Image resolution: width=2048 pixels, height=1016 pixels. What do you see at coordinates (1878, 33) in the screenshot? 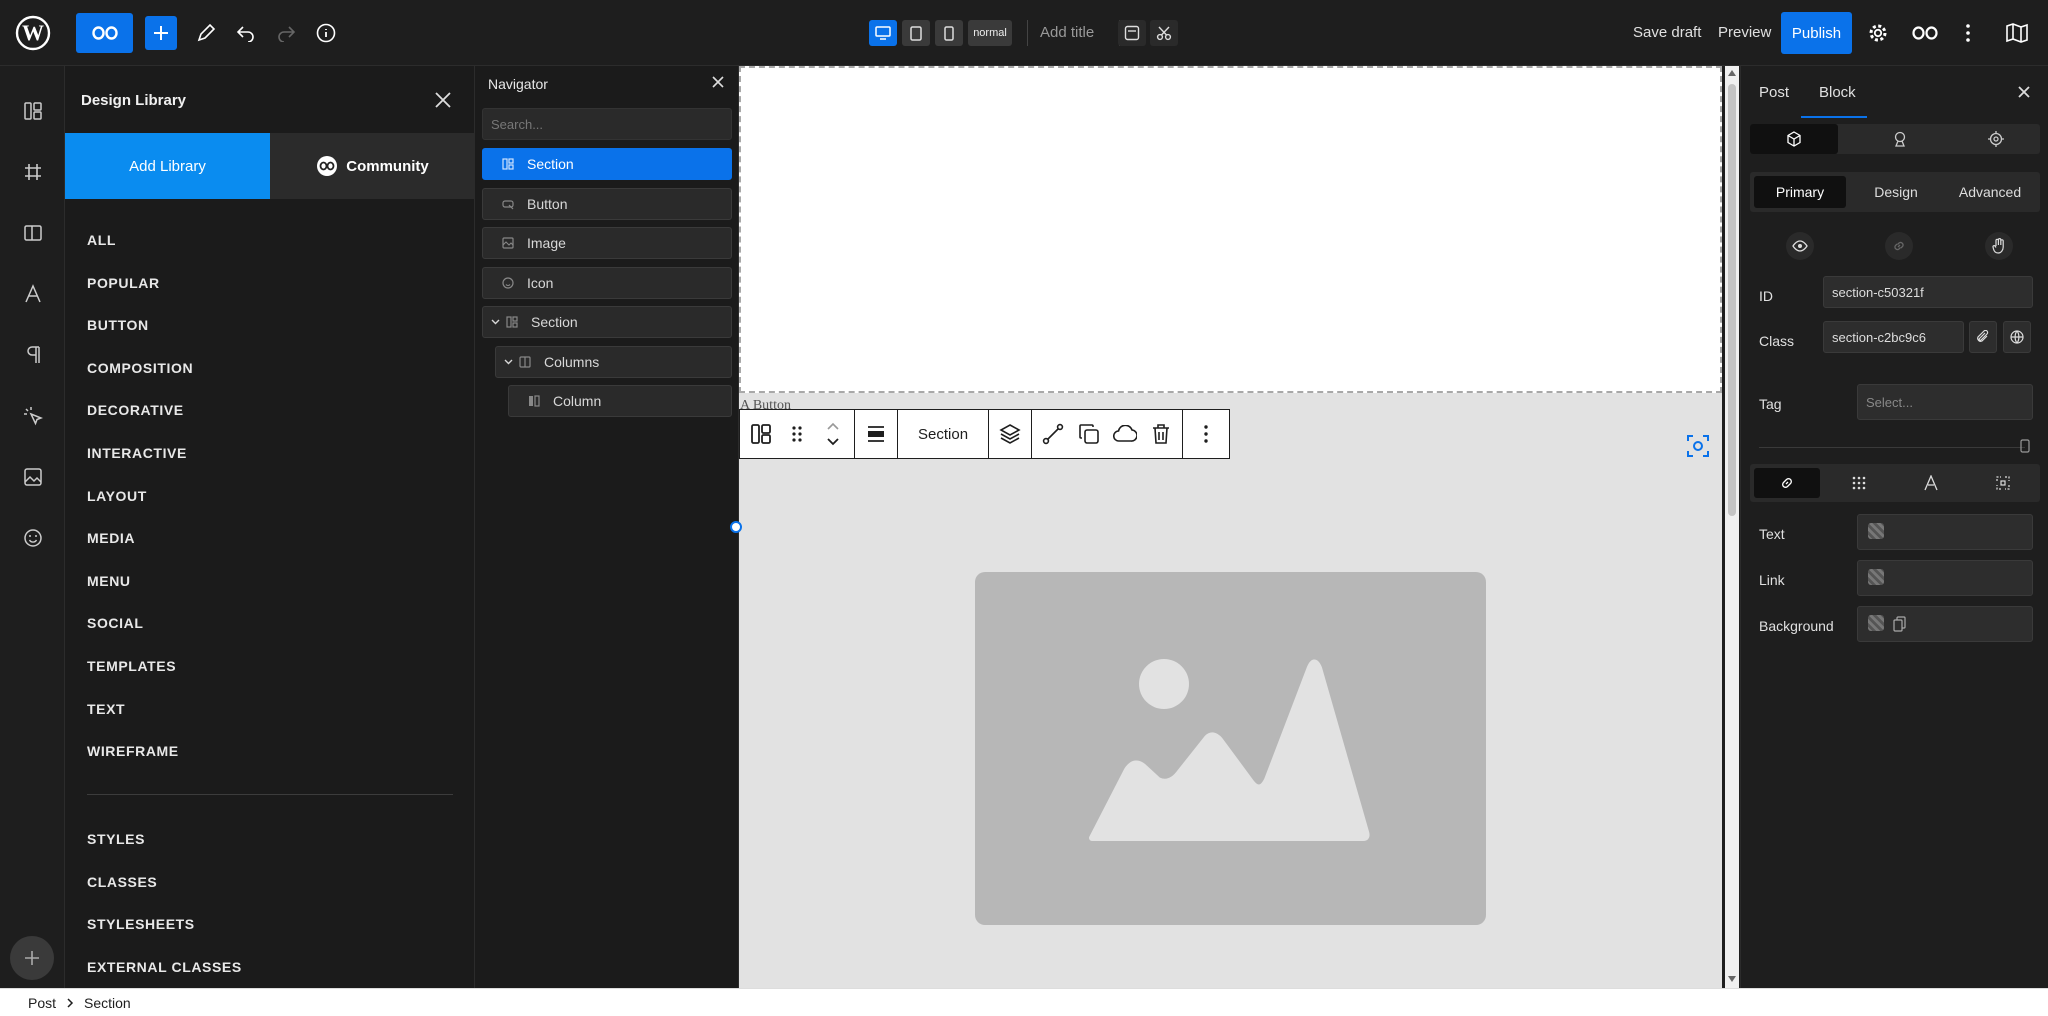
I see `gear-icon` at bounding box center [1878, 33].